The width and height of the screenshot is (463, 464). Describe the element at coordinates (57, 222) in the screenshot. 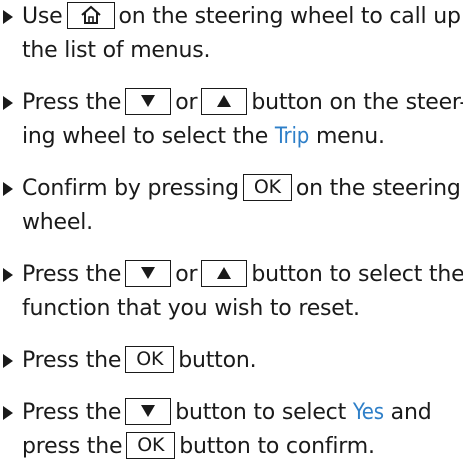

I see `step-line: wheel.` at that location.